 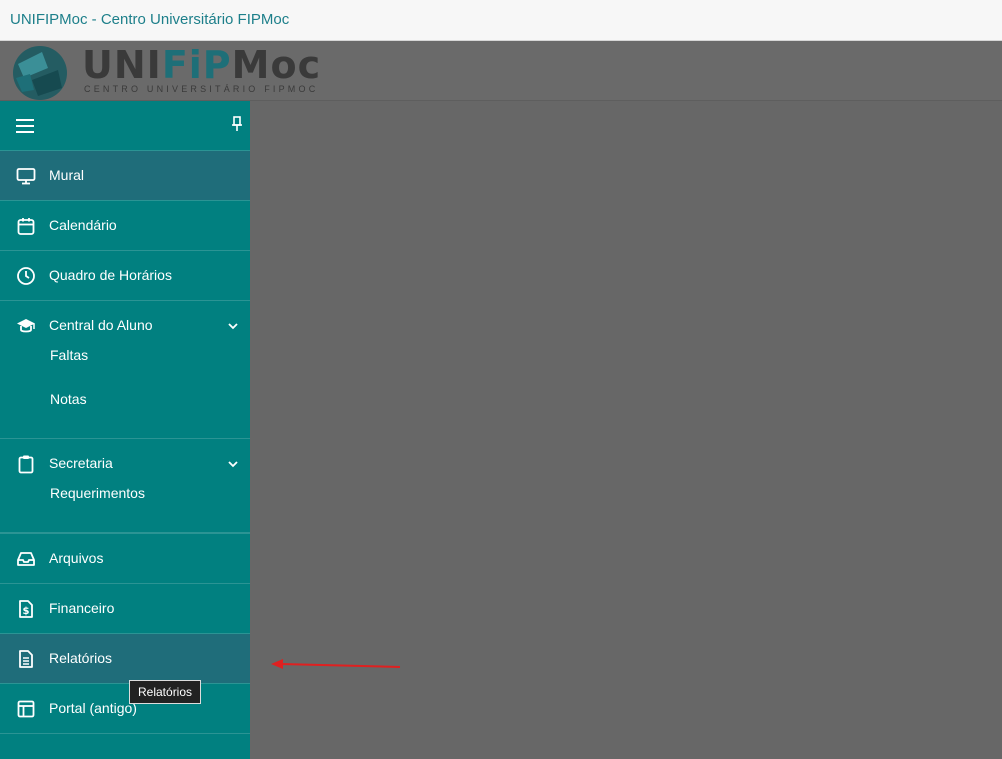 What do you see at coordinates (81, 463) in the screenshot?
I see `sidebar-item-label: Secretaria` at bounding box center [81, 463].